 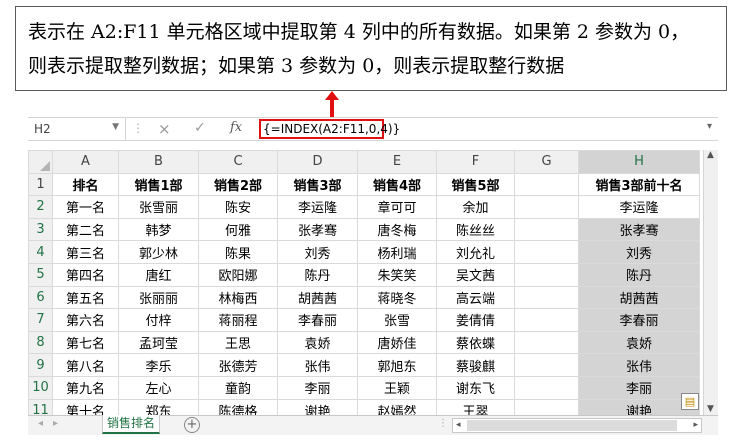 What do you see at coordinates (115, 127) in the screenshot?
I see `chevron-down-icon: ▼` at bounding box center [115, 127].